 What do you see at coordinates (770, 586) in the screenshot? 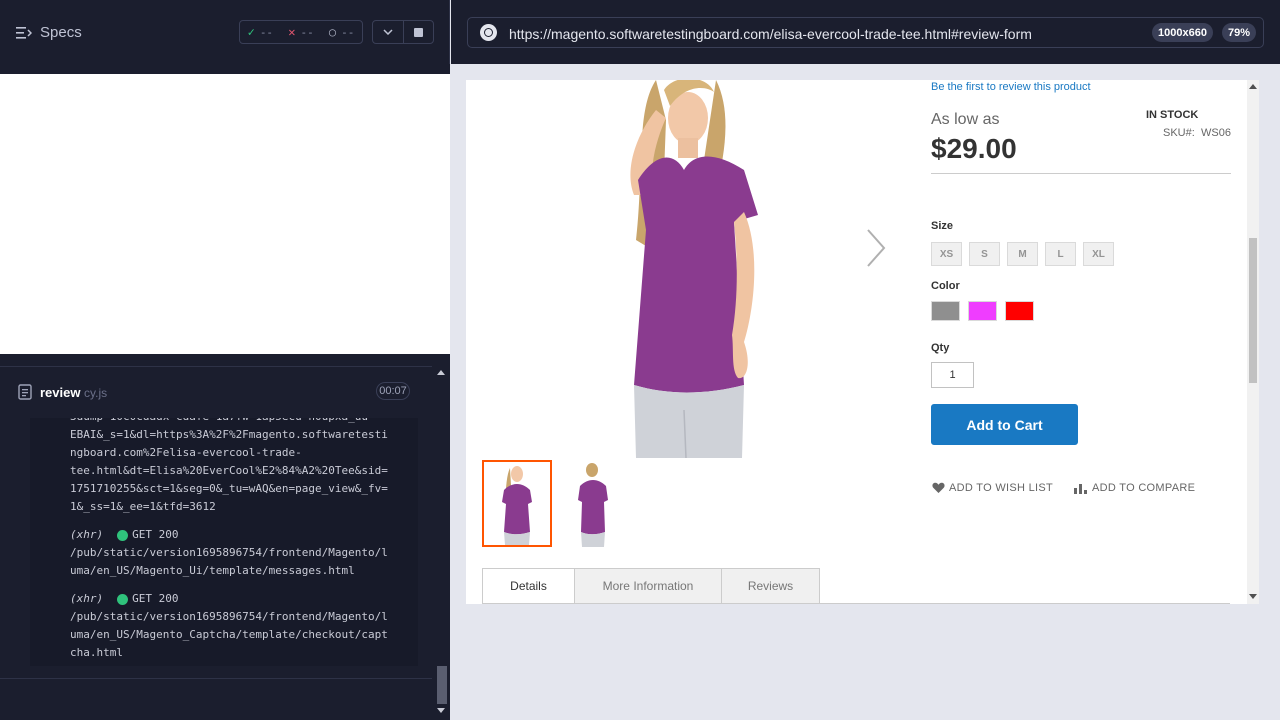
I see `tab-reviews: Reviews` at bounding box center [770, 586].